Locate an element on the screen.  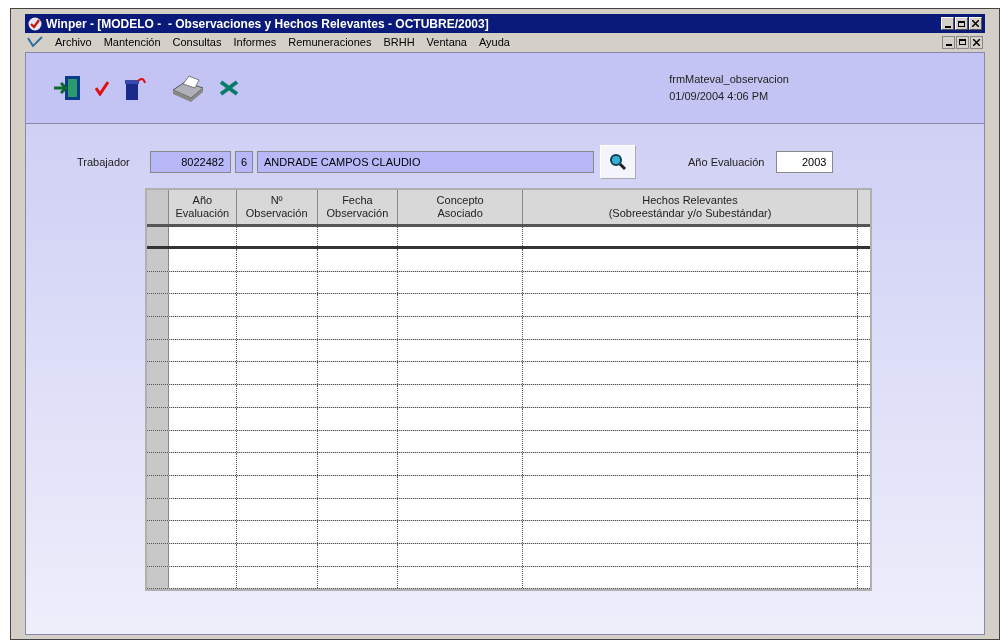
exit-door-icon is located at coordinates (67, 88).